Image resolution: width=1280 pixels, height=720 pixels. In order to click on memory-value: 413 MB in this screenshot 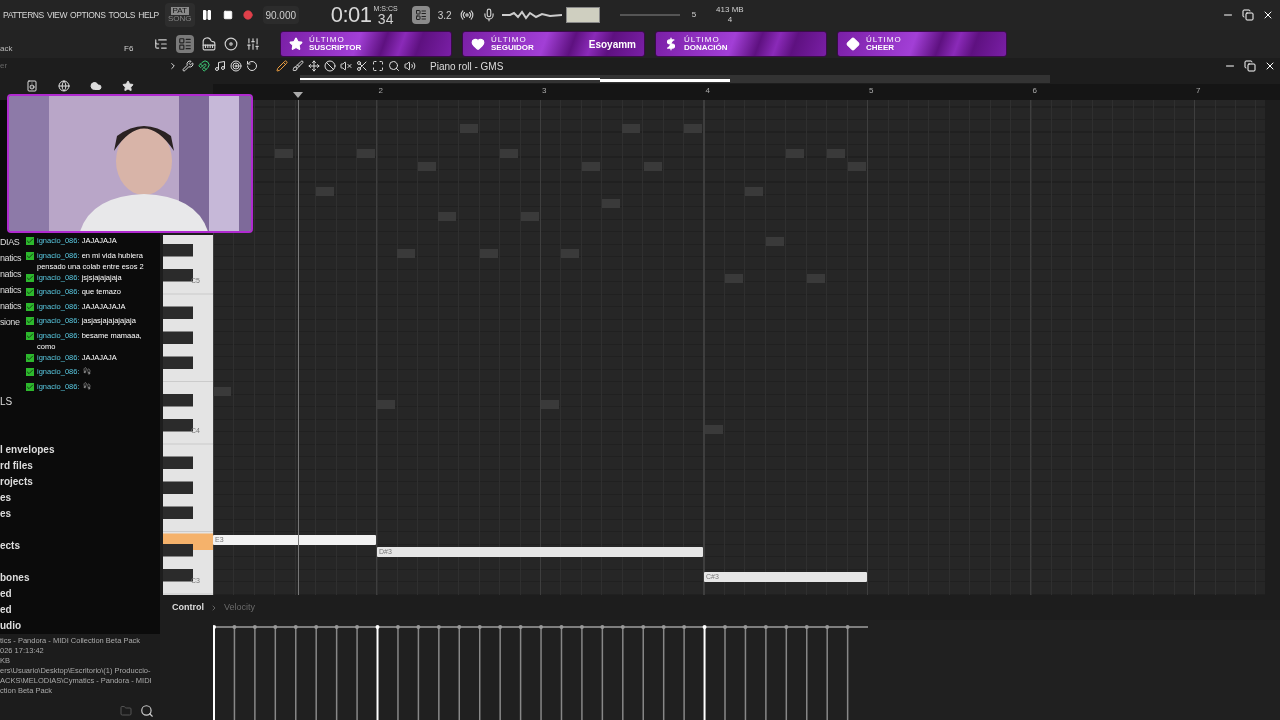, I will do `click(730, 10)`.